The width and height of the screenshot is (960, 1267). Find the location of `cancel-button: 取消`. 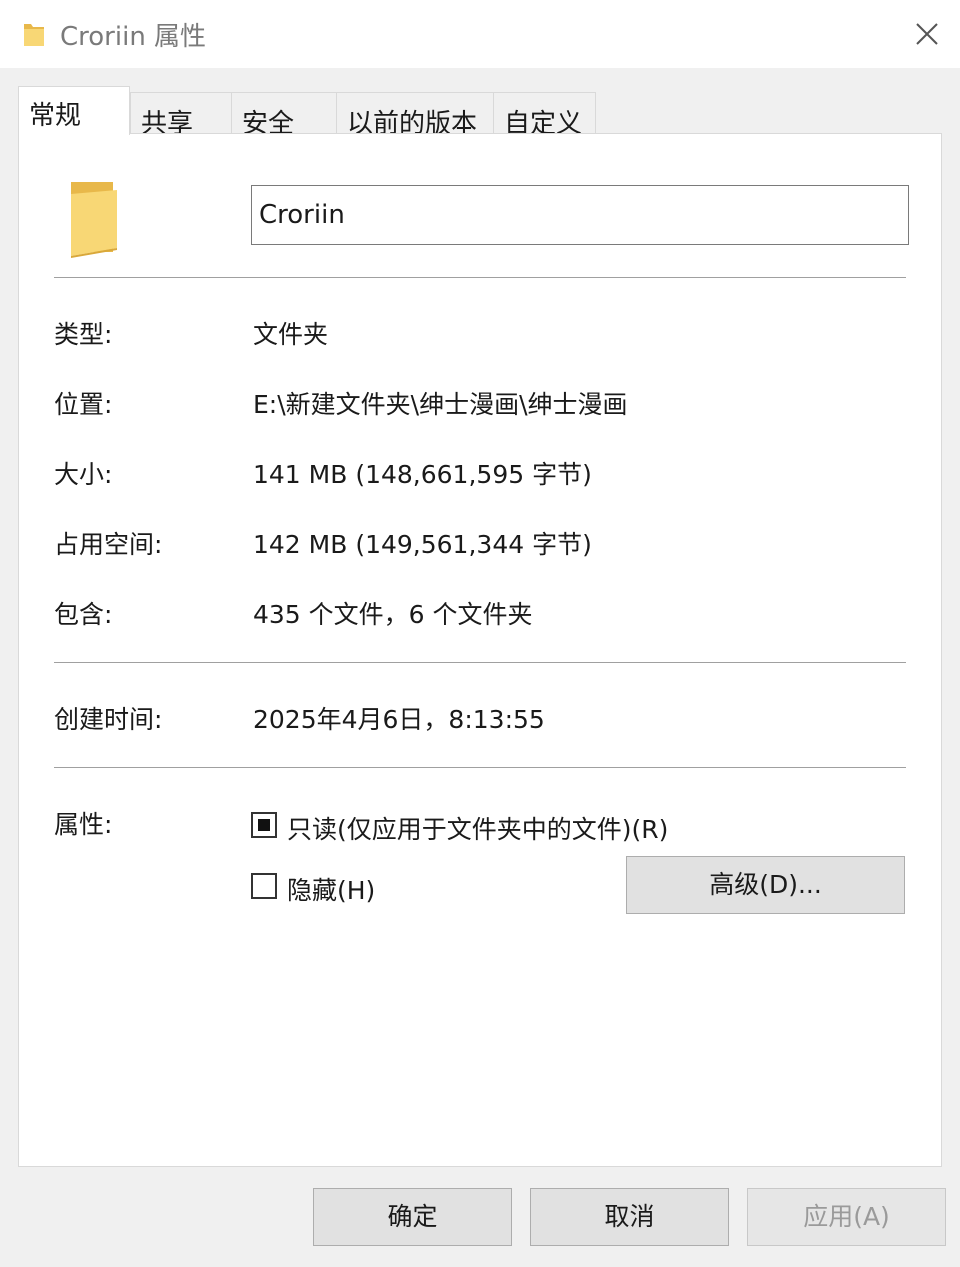

cancel-button: 取消 is located at coordinates (629, 1217).